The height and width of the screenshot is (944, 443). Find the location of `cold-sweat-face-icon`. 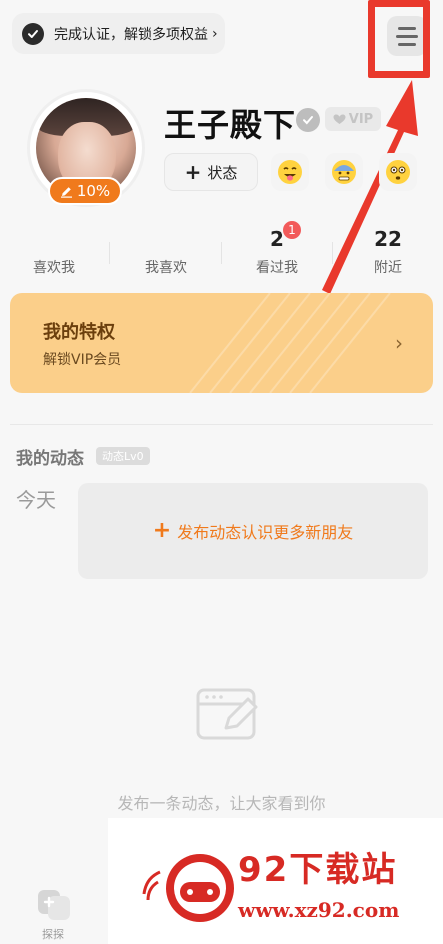

cold-sweat-face-icon is located at coordinates (344, 172).